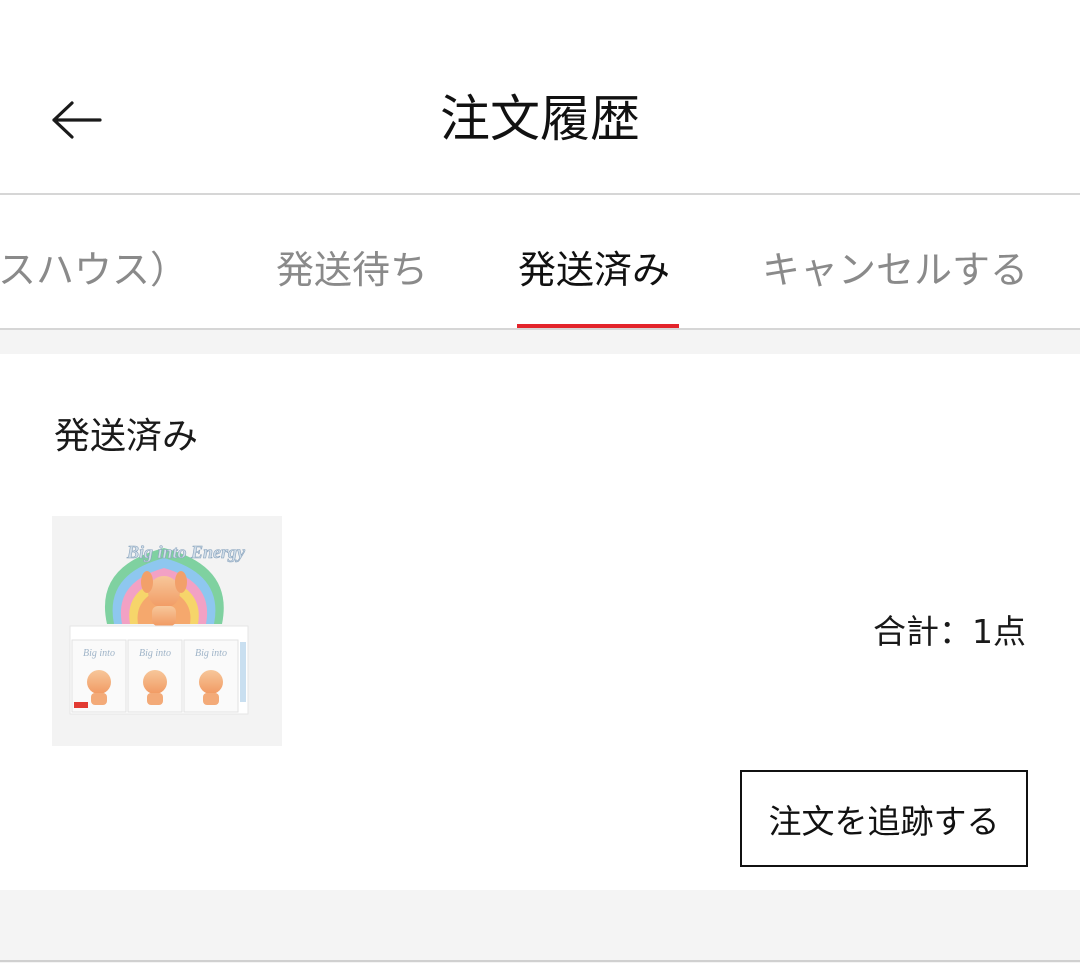  What do you see at coordinates (540, 961) in the screenshot?
I see `bottom-divider` at bounding box center [540, 961].